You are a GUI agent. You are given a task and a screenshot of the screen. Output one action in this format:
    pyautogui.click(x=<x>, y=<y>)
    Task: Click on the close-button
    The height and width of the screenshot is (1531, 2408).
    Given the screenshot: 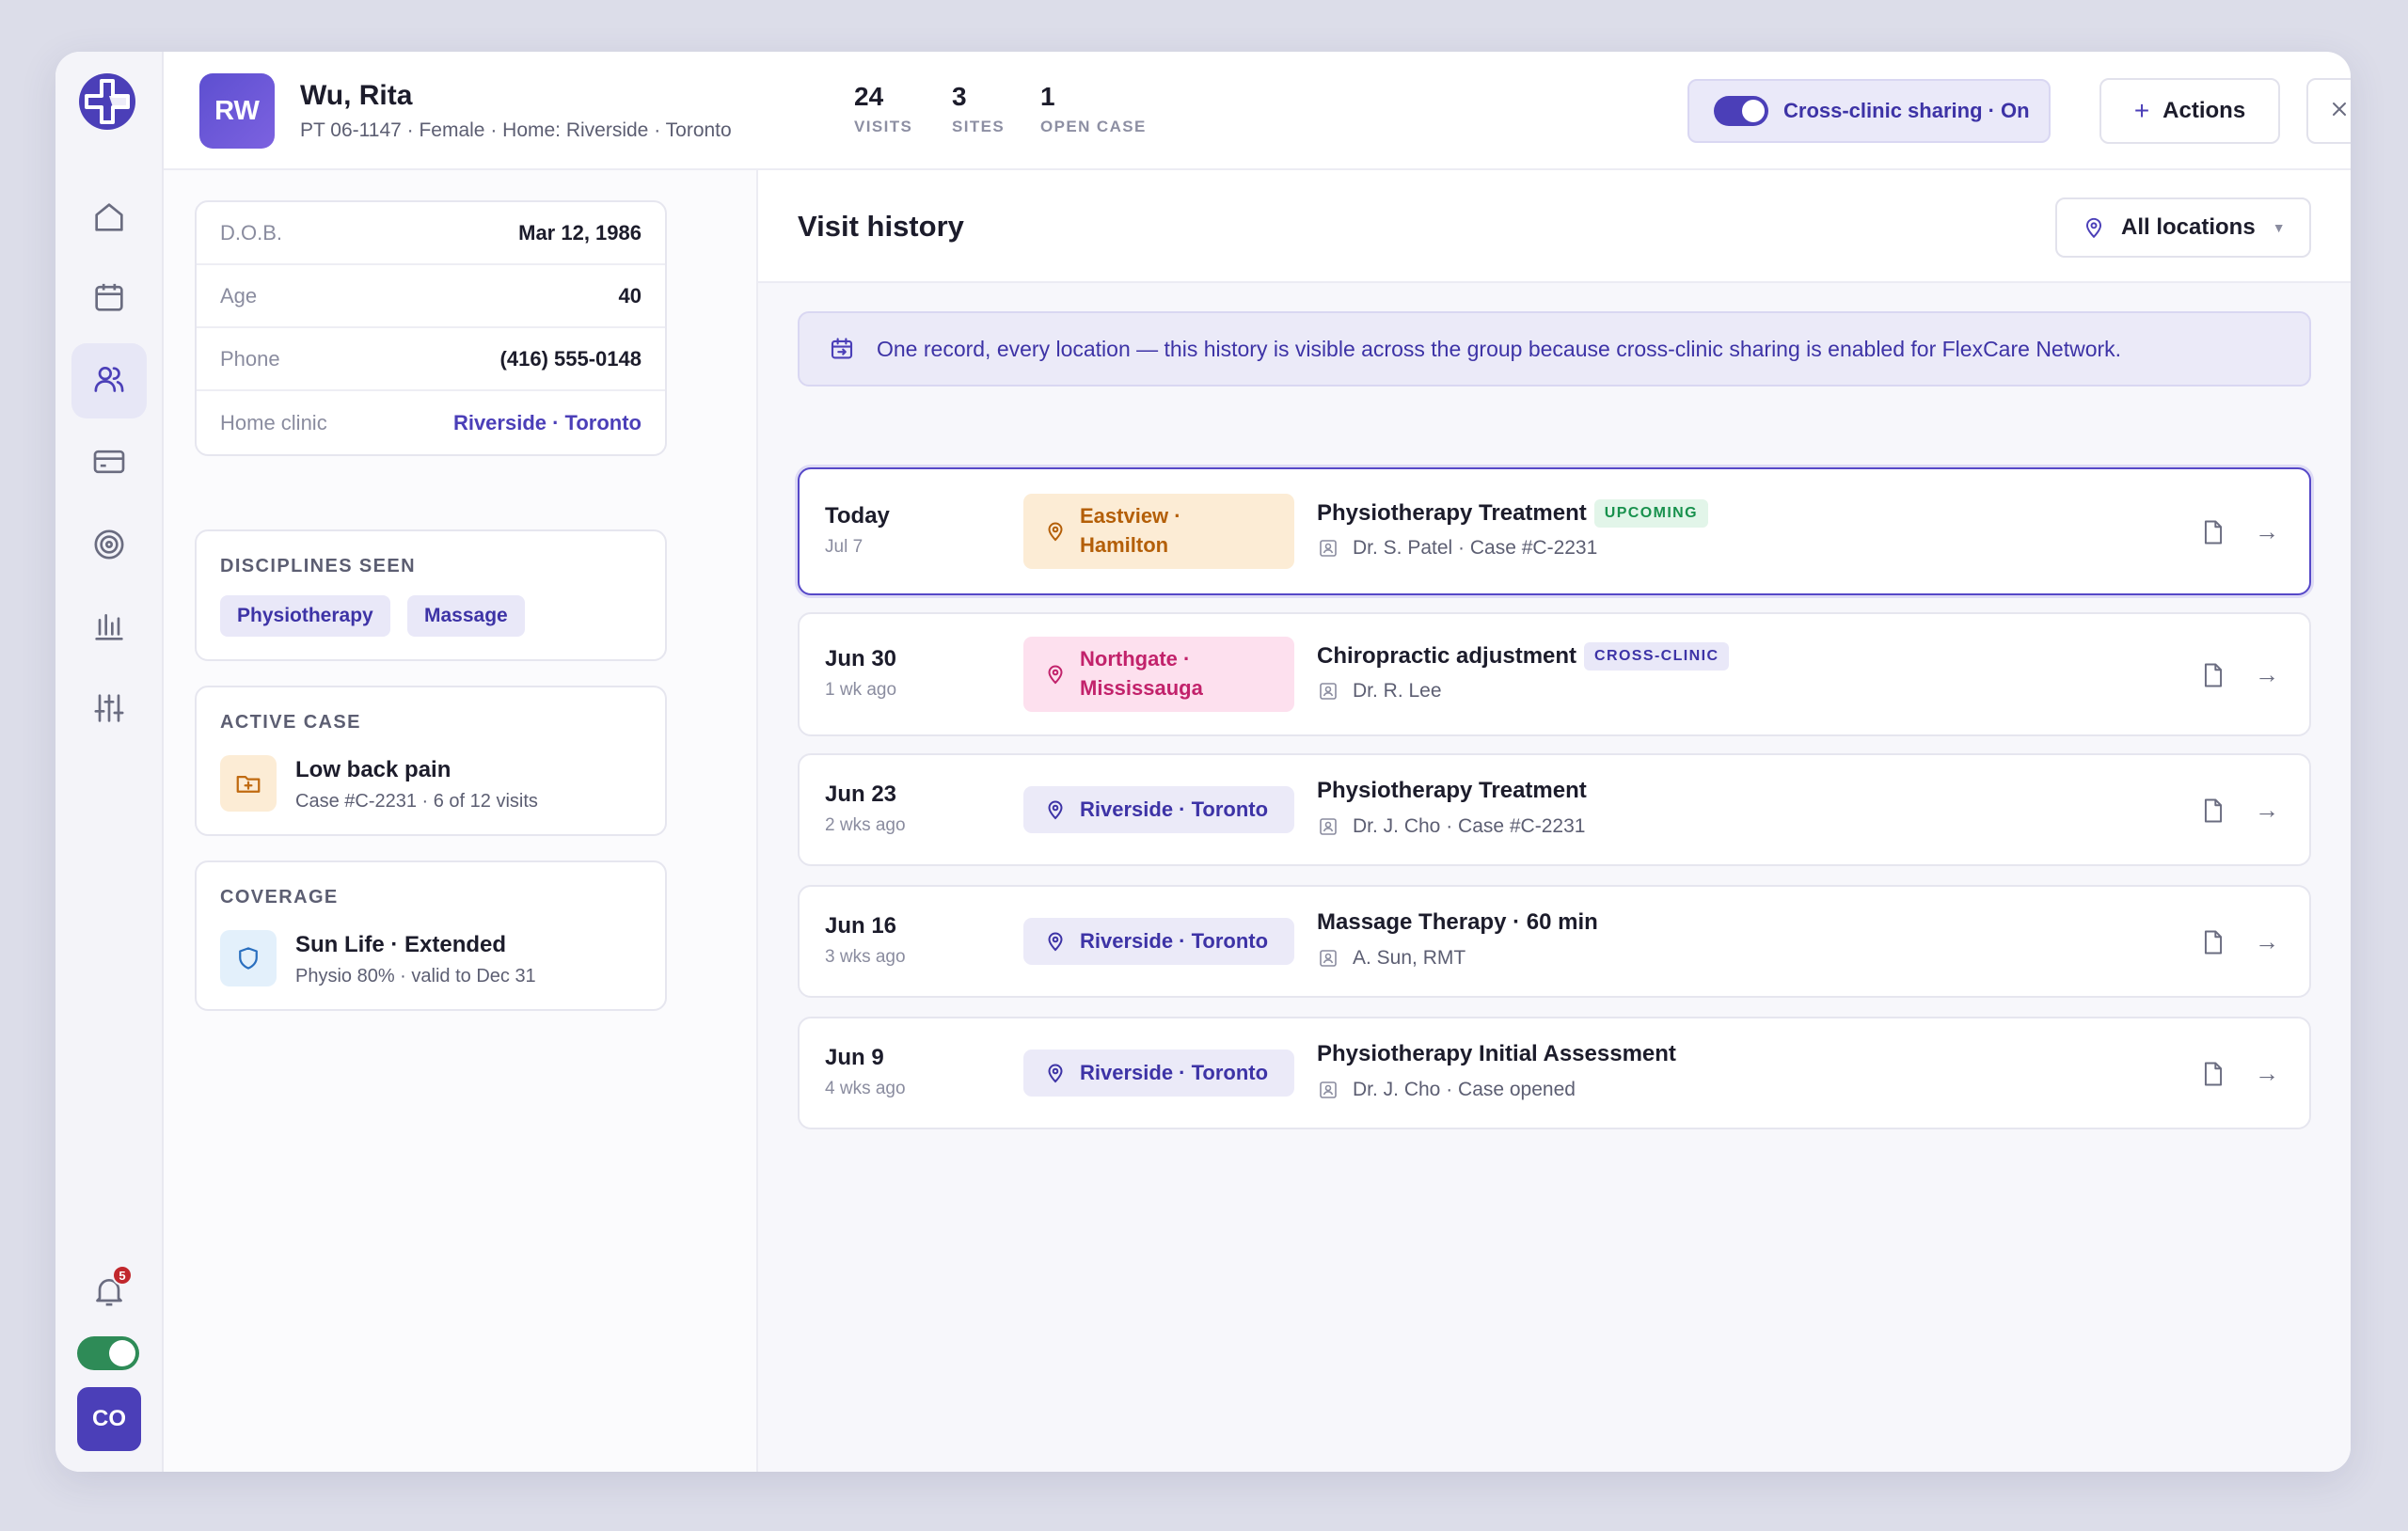 What is the action you would take?
    pyautogui.click(x=2328, y=111)
    